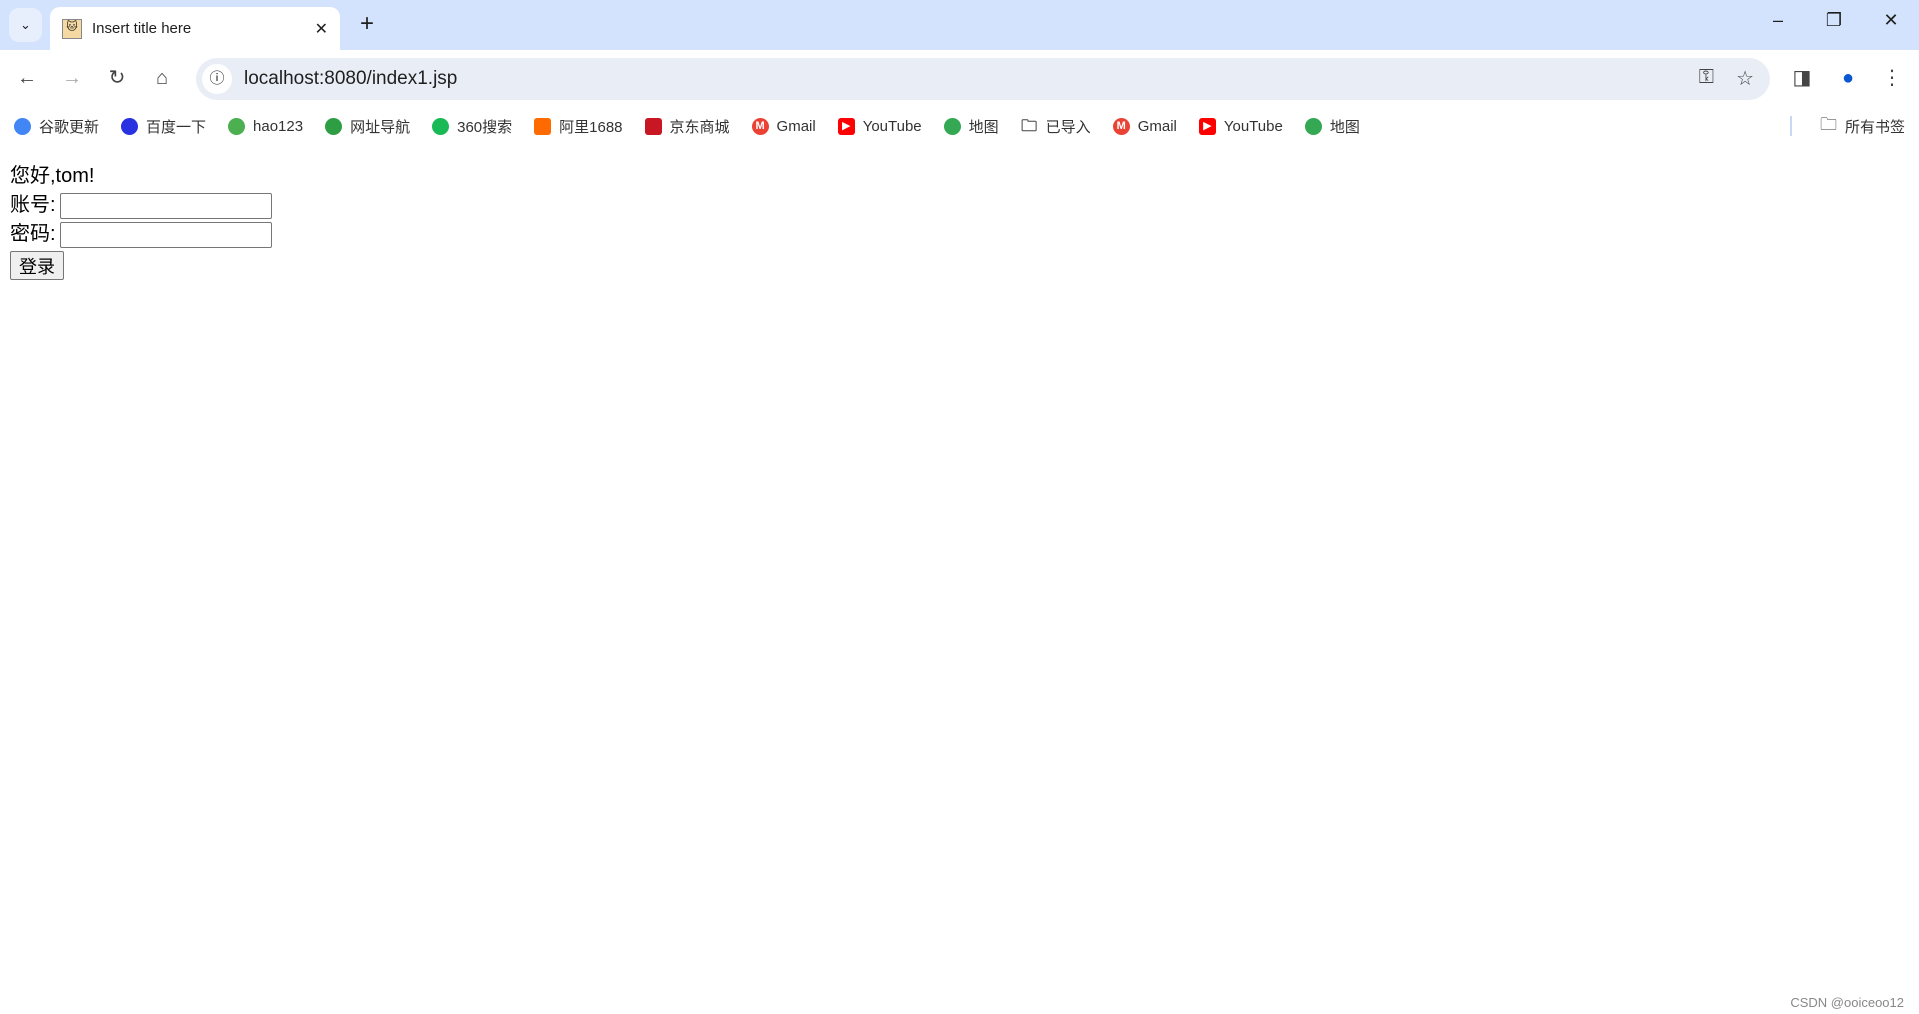 Image resolution: width=1919 pixels, height=1014 pixels. I want to click on bookmark-label: 网址导航, so click(380, 127).